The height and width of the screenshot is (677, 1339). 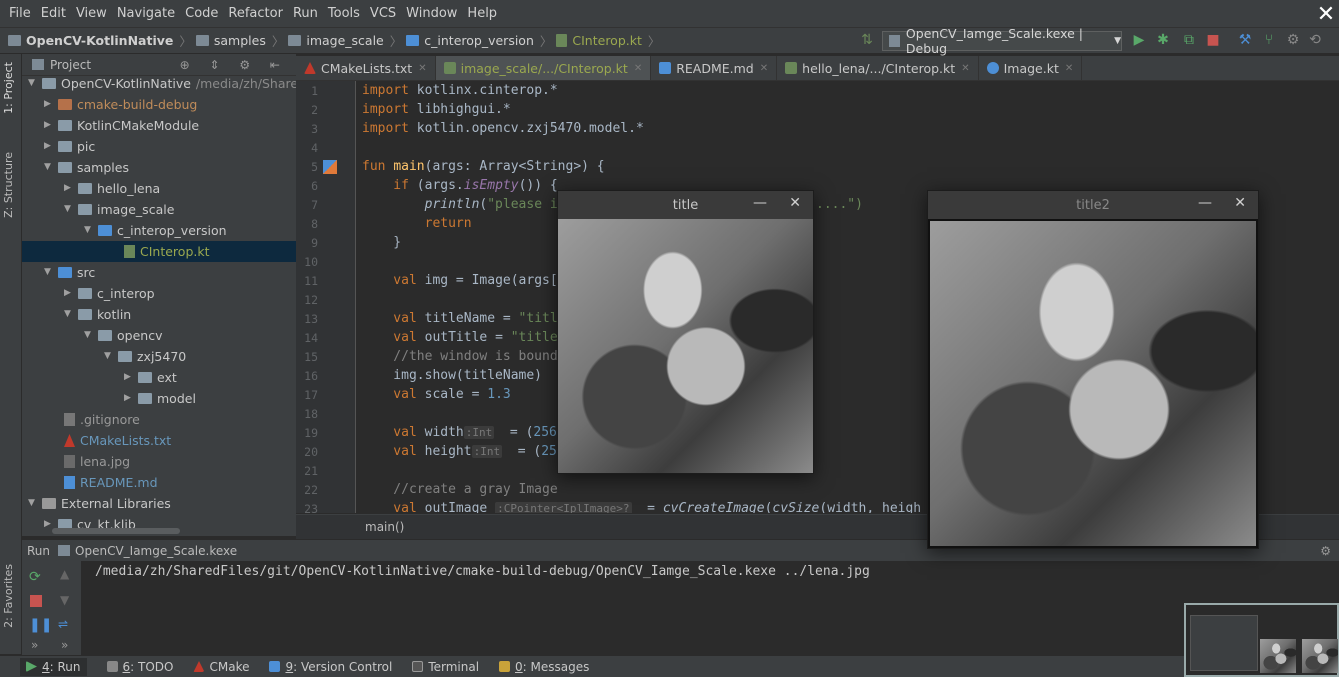 What do you see at coordinates (867, 40) in the screenshot?
I see `vcs-update-icon: ⇅` at bounding box center [867, 40].